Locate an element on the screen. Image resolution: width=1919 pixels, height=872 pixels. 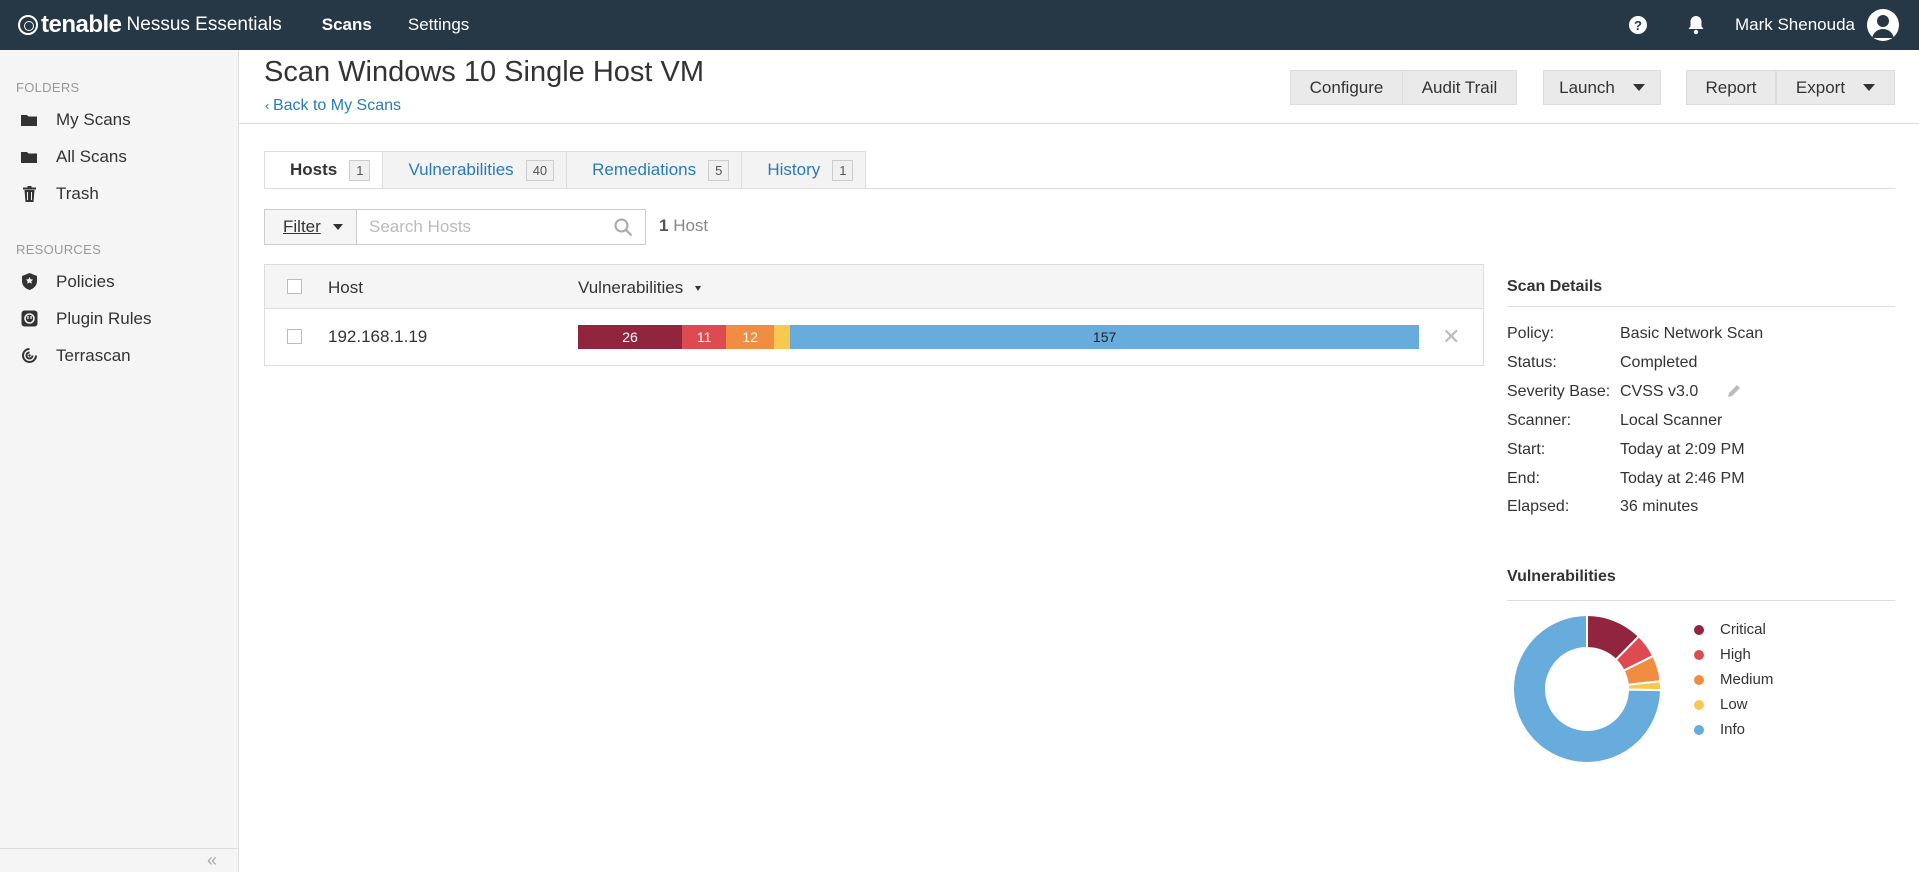
row-checkbox is located at coordinates (294, 336).